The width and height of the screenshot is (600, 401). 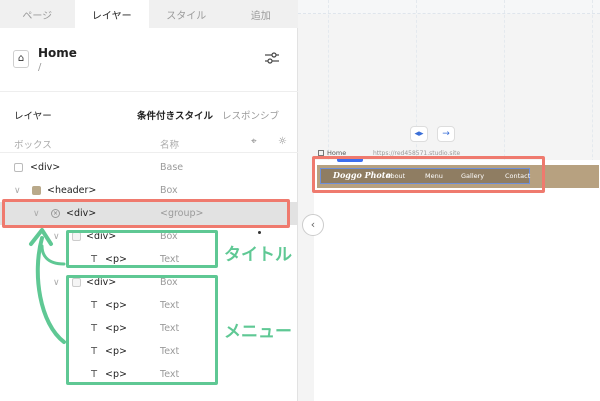 What do you see at coordinates (419, 134) in the screenshot?
I see `resize-horizontal-icon: ◂▸` at bounding box center [419, 134].